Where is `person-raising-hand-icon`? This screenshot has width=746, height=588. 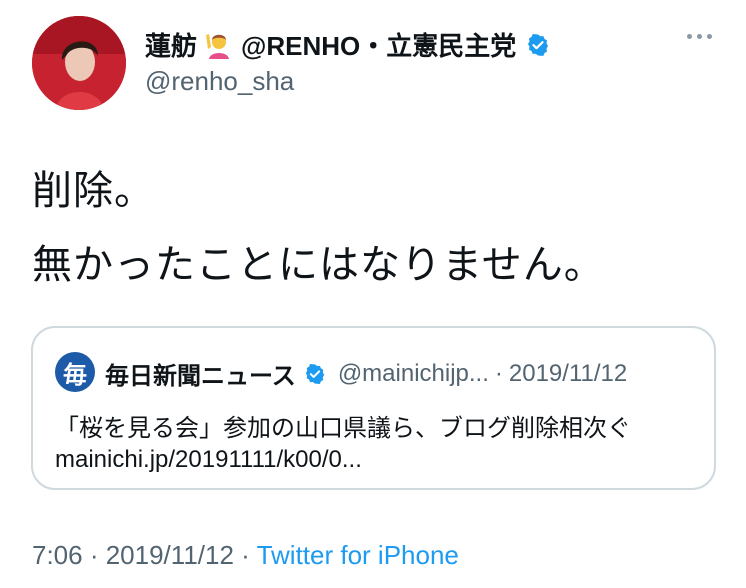
person-raising-hand-icon is located at coordinates (219, 45).